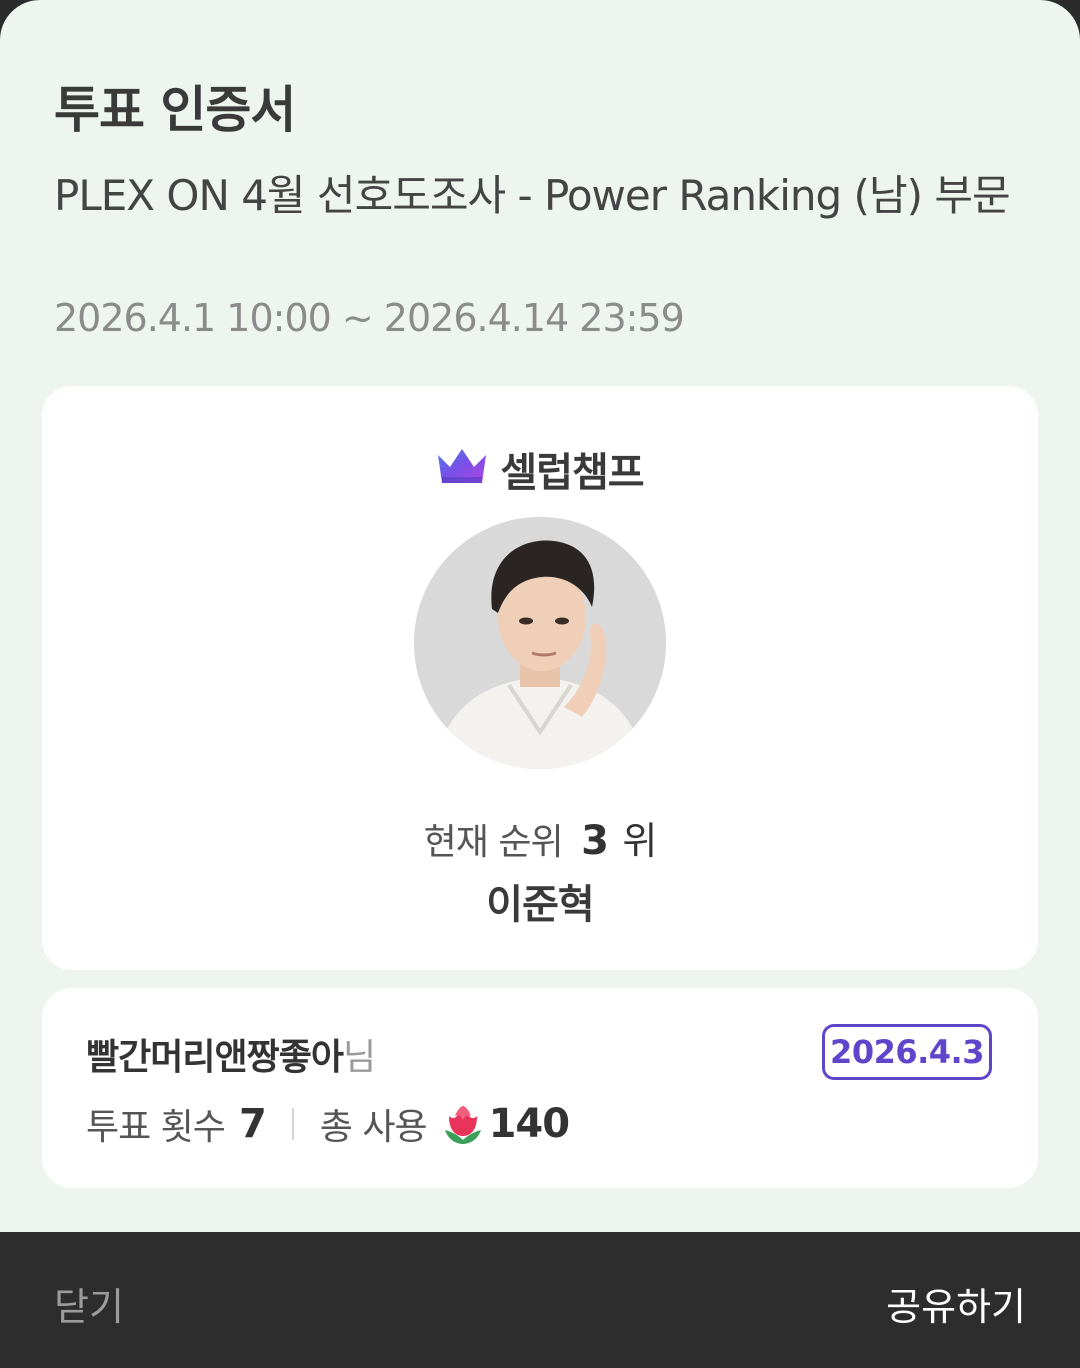 The height and width of the screenshot is (1368, 1080). I want to click on vote-stats: 투표 횟수 7 총 사용 140, so click(328, 1124).